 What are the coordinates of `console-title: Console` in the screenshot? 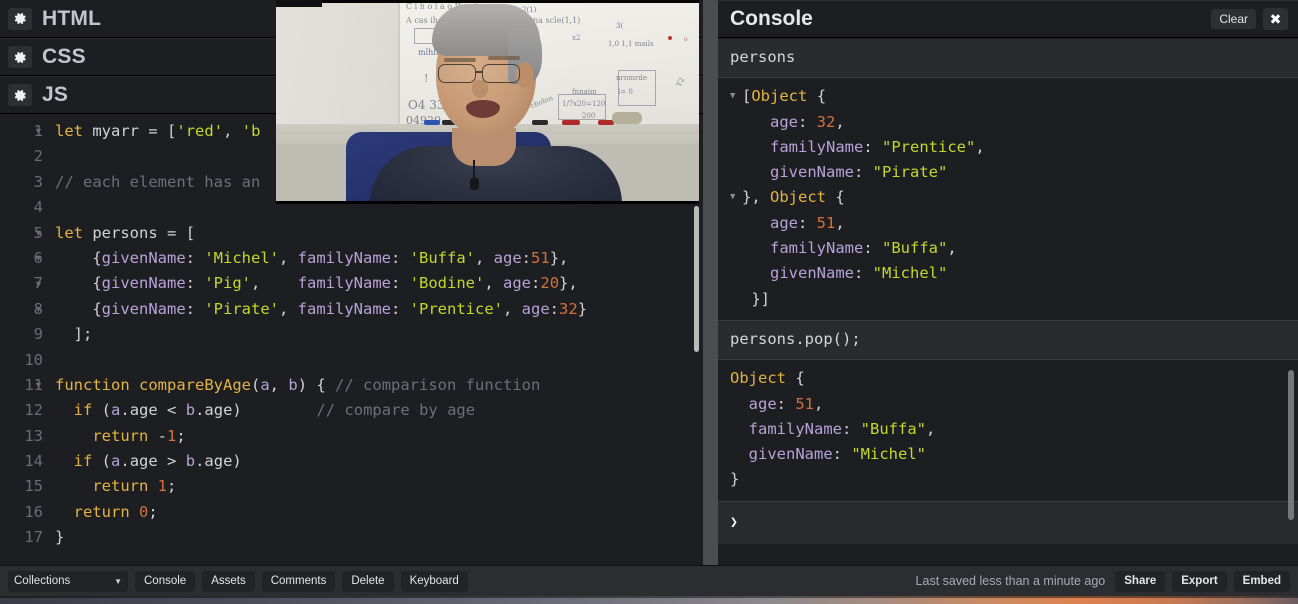 It's located at (771, 18).